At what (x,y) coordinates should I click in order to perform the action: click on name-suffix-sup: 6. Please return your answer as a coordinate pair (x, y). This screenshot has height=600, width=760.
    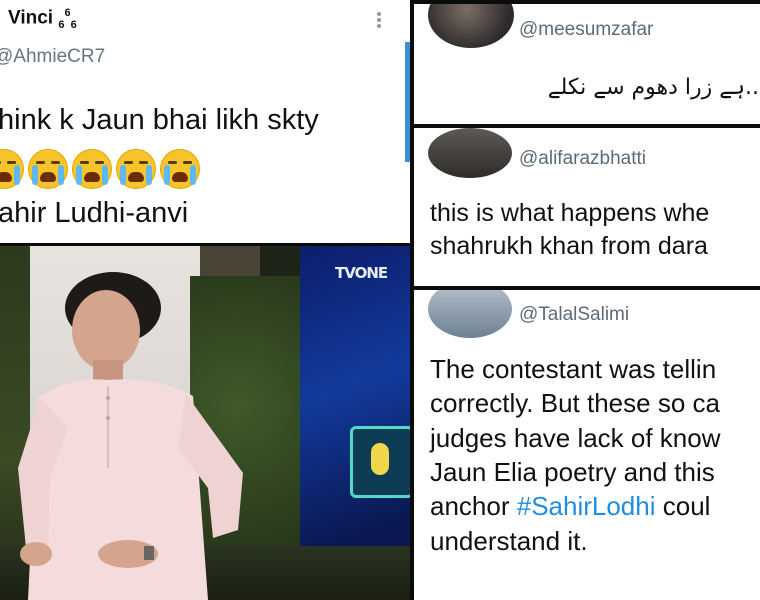
    Looking at the image, I should click on (67, 13).